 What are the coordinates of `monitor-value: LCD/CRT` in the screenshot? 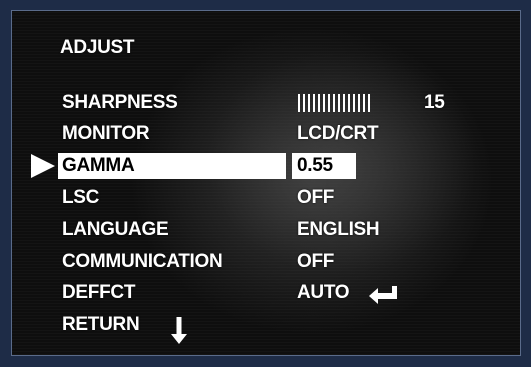 It's located at (338, 134).